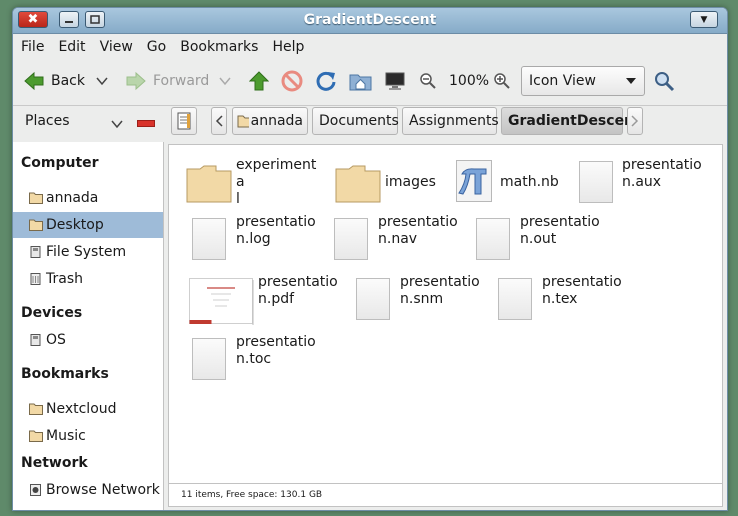  What do you see at coordinates (181, 81) in the screenshot?
I see `forward-label: Forward` at bounding box center [181, 81].